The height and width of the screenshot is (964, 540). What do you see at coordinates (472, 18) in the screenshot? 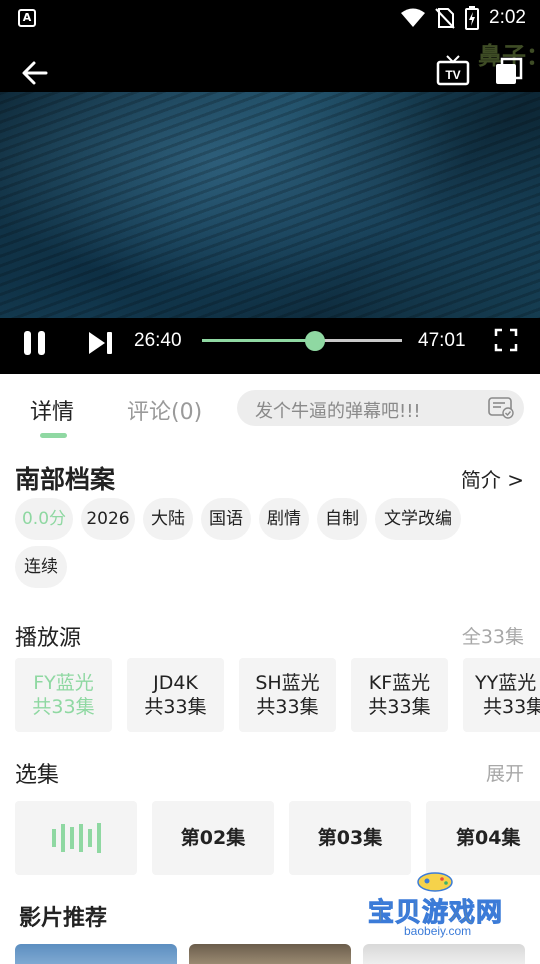
I see `battery-charging-icon` at bounding box center [472, 18].